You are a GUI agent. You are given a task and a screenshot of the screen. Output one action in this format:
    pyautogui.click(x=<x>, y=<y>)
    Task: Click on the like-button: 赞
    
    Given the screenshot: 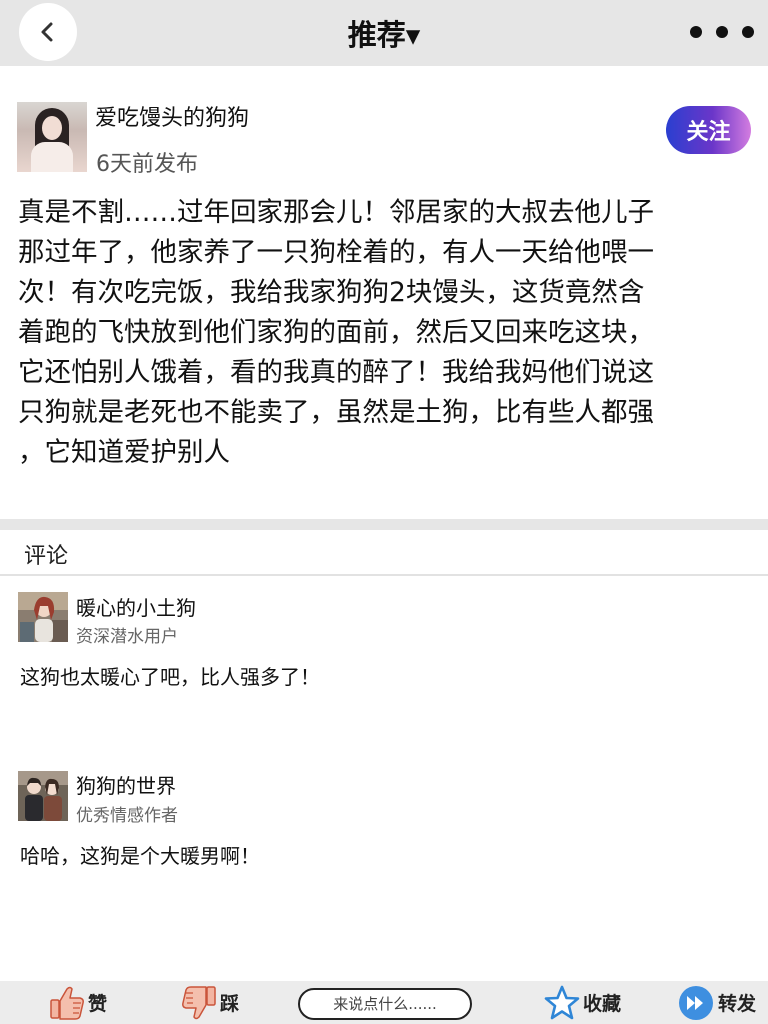 What is the action you would take?
    pyautogui.click(x=77, y=1002)
    